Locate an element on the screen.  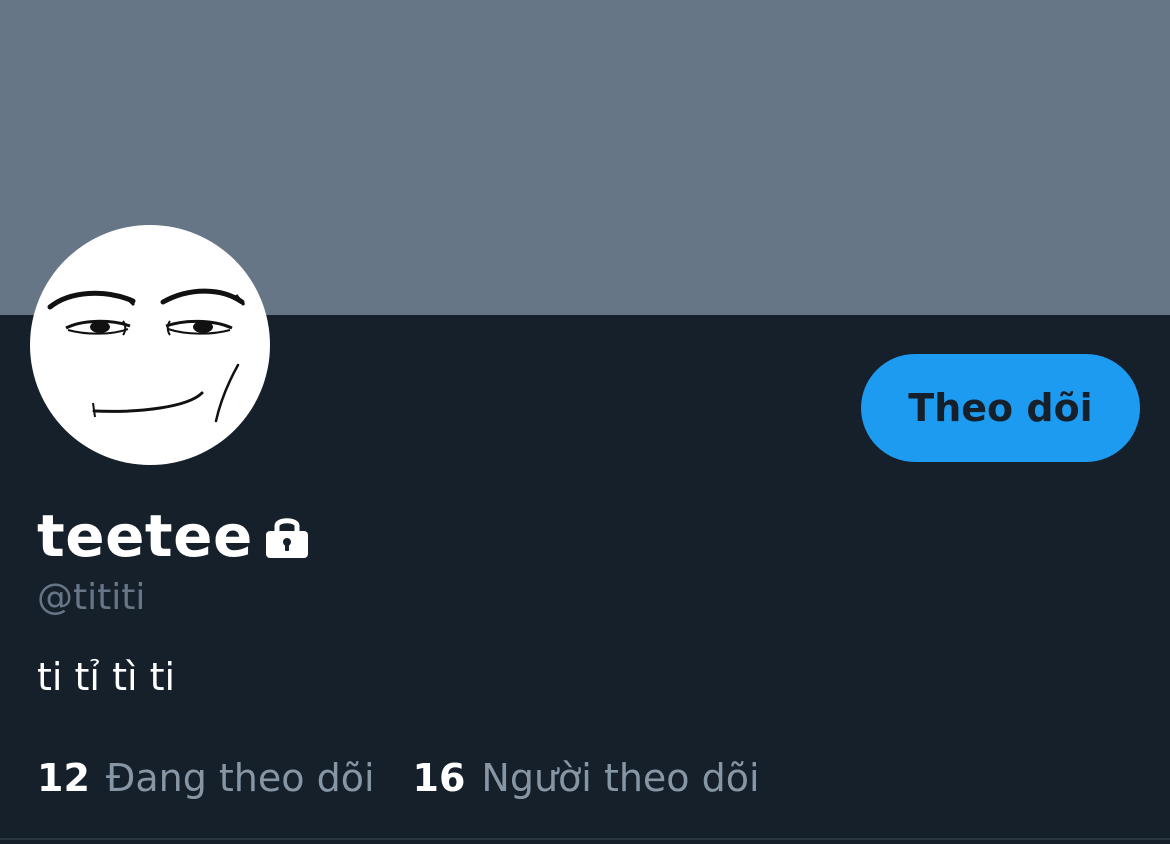
followers-stat-link: 16 Người theo dõi is located at coordinates (586, 778).